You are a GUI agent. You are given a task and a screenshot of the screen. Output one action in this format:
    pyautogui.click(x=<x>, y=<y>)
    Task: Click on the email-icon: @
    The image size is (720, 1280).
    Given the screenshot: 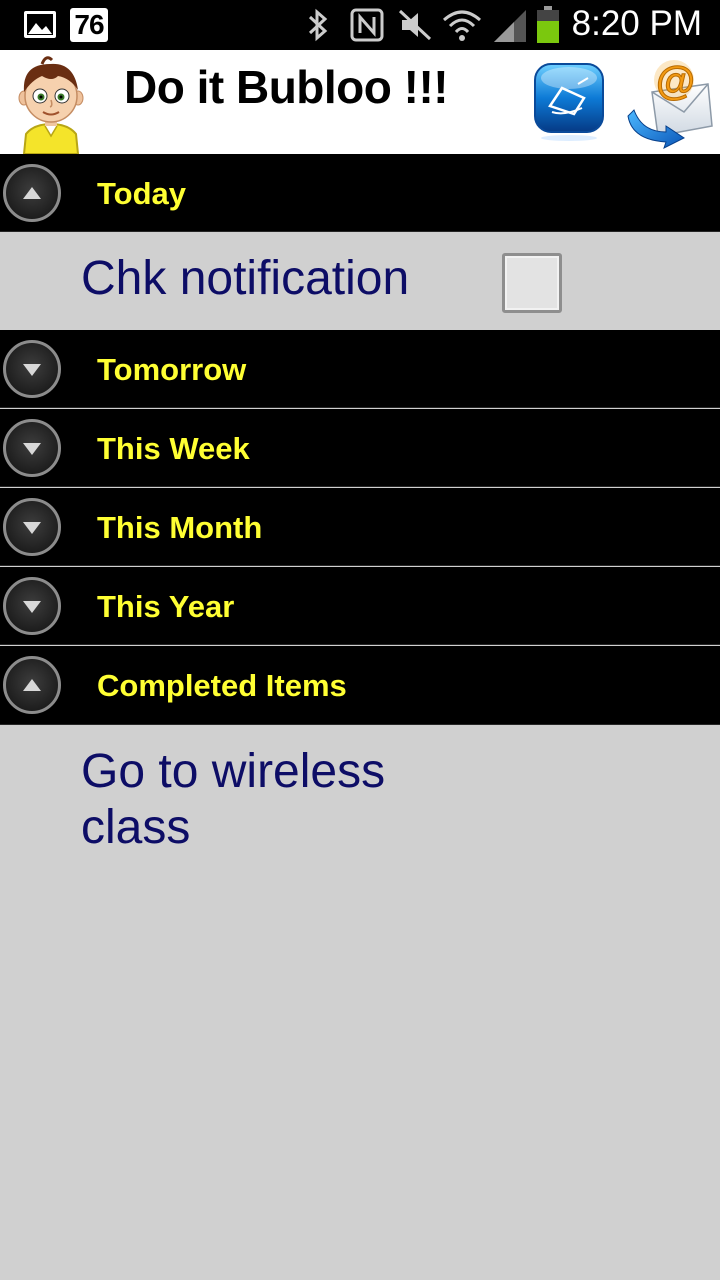 What is the action you would take?
    pyautogui.click(x=670, y=104)
    